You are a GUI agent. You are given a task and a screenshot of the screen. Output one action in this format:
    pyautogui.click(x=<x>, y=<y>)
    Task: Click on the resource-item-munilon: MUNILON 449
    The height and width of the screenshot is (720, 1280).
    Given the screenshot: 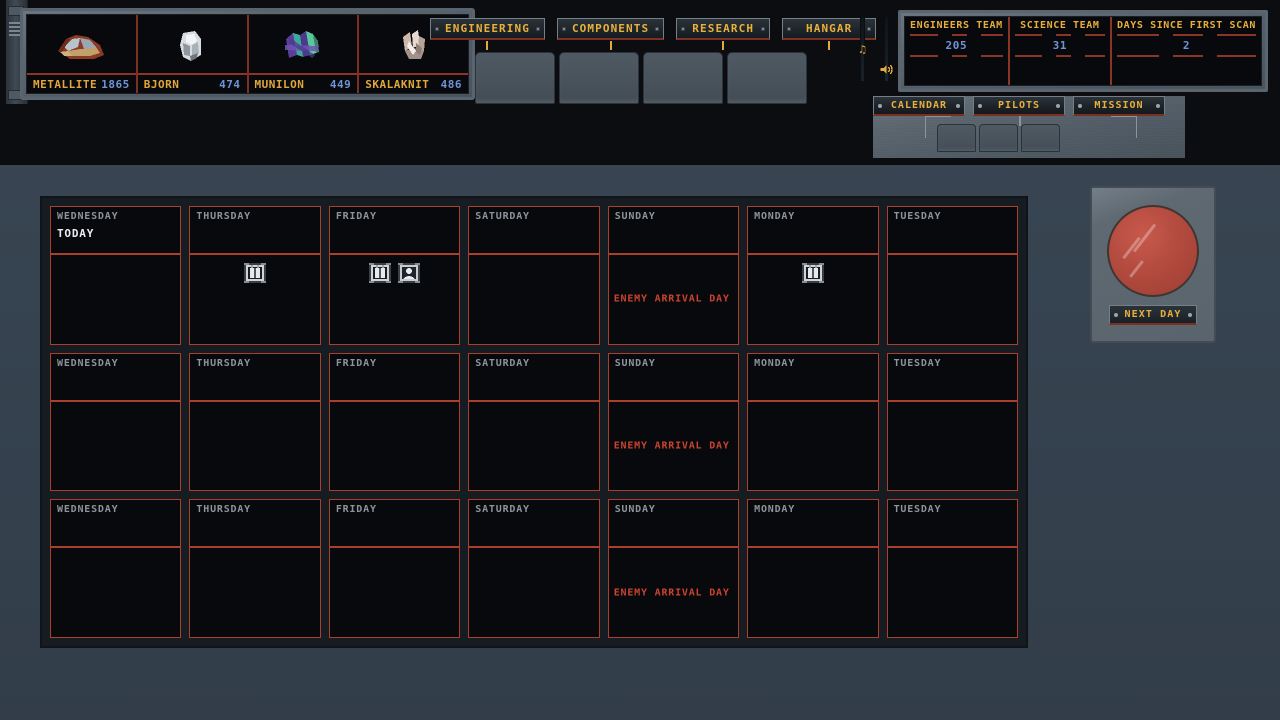 What is the action you would take?
    pyautogui.click(x=304, y=54)
    